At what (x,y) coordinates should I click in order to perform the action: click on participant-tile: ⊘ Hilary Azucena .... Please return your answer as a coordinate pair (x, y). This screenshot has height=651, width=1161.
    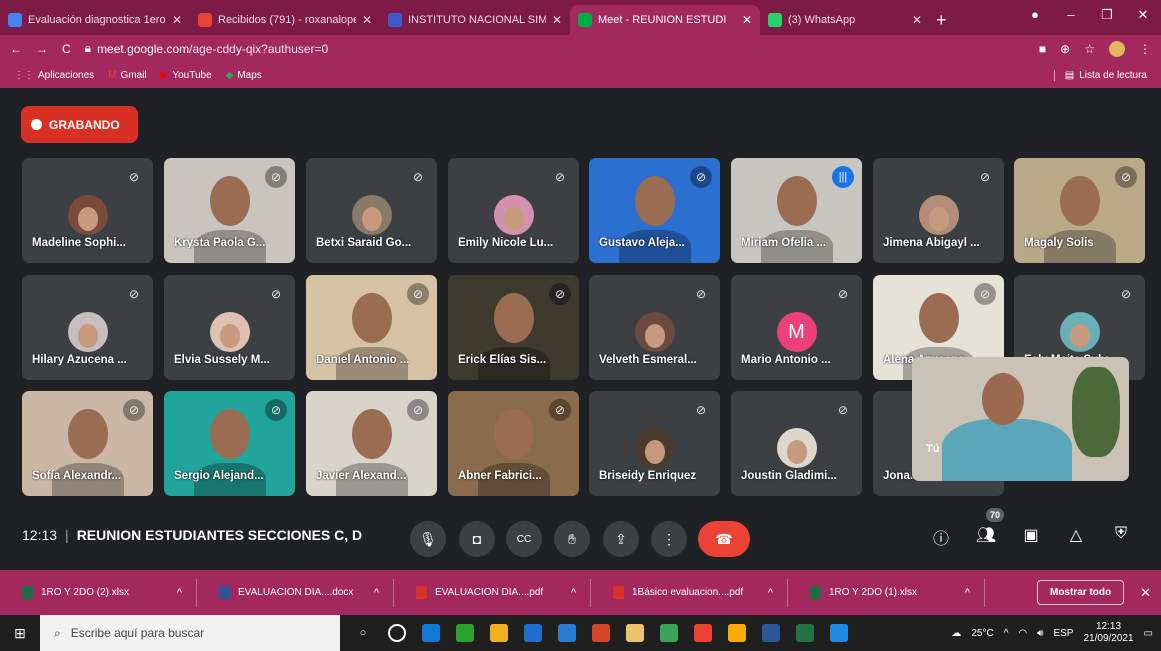
    Looking at the image, I should click on (87, 327).